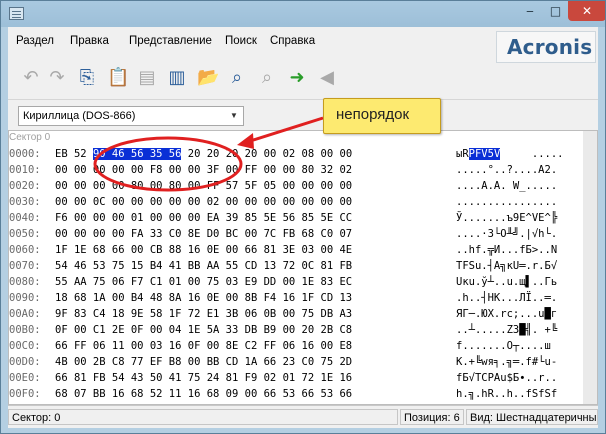 The width and height of the screenshot is (606, 434). I want to click on row-ascii: Uкu.ў┴..u.щ▌..Гь, so click(506, 282).